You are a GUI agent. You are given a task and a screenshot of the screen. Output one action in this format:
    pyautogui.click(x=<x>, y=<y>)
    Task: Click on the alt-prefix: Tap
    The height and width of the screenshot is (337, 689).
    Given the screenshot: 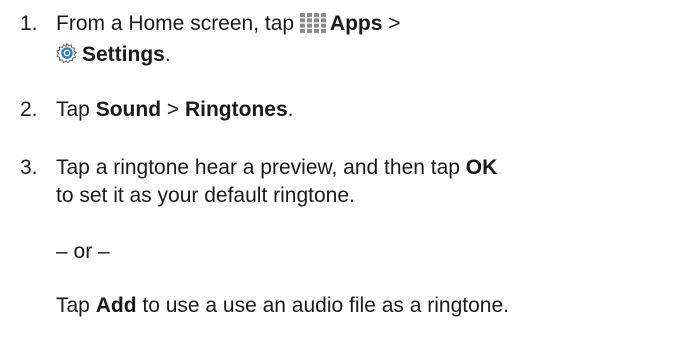 What is the action you would take?
    pyautogui.click(x=76, y=305)
    